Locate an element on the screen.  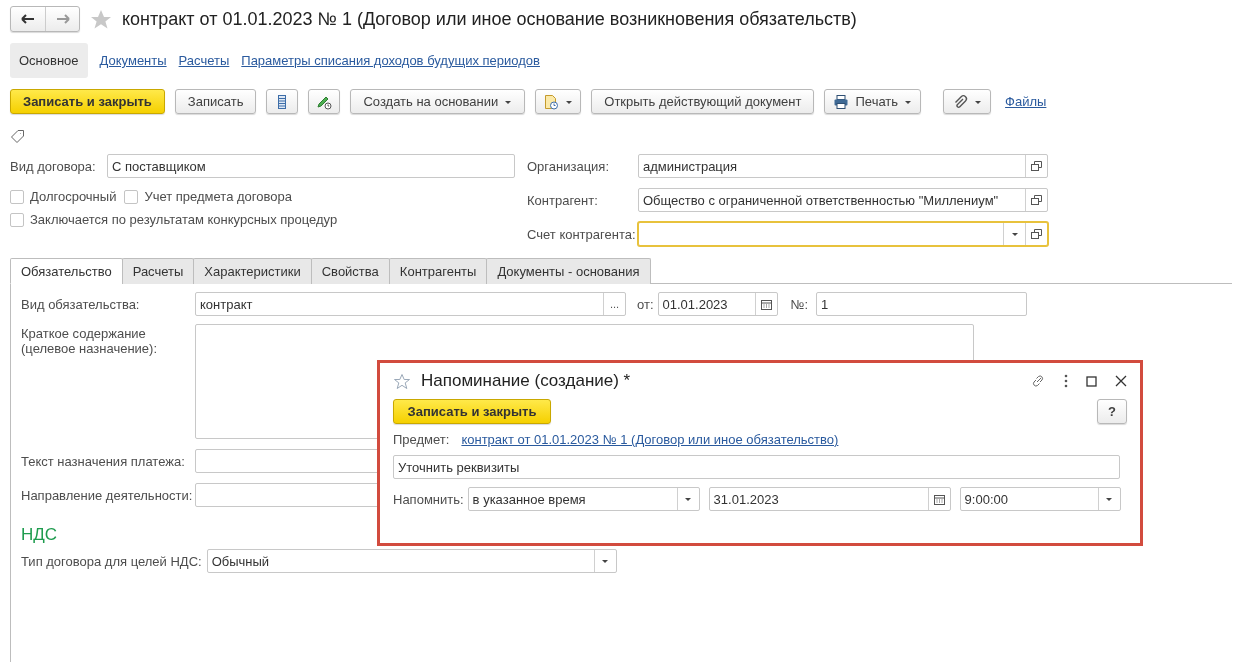
dialog-title: Напоминание (создание) * is located at coordinates (526, 381).